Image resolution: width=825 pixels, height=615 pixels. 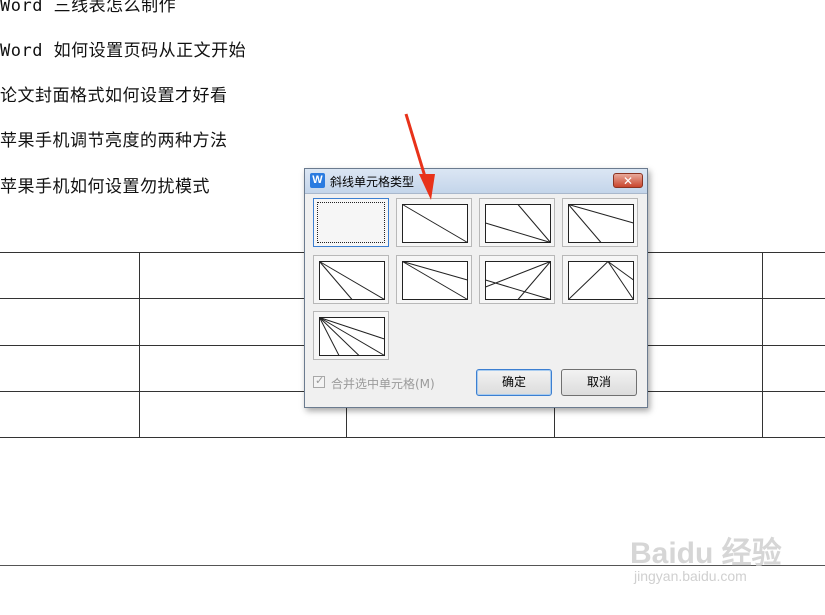 I want to click on diagonal-option-three-lines-a, so click(x=517, y=279).